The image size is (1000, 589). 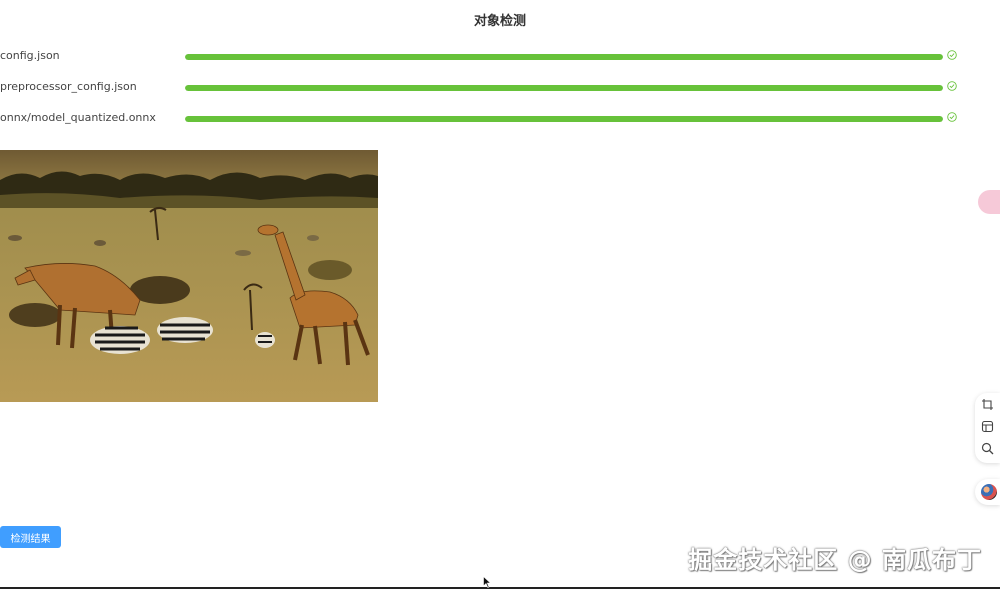 I want to click on template-icon, so click(x=987, y=426).